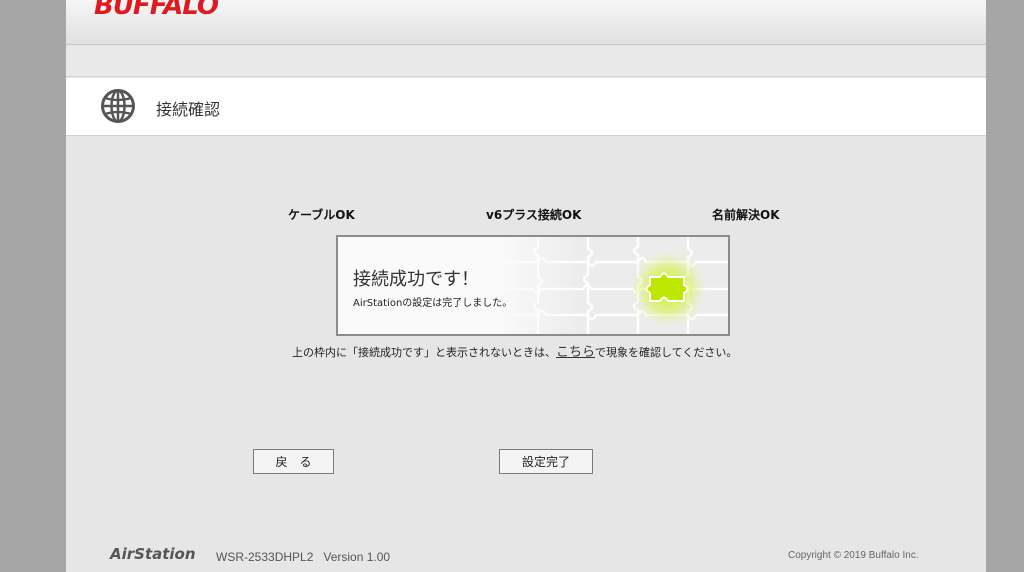  I want to click on help-link: こちら, so click(575, 352).